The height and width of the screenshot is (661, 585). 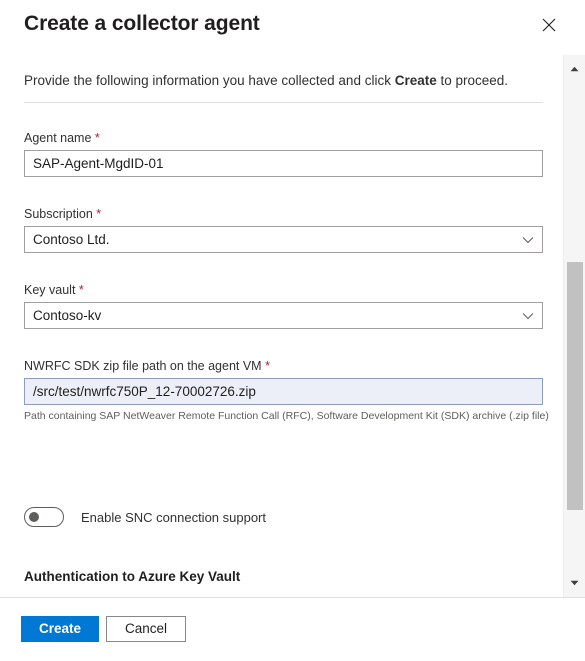 What do you see at coordinates (283, 163) in the screenshot?
I see `agent-name-input` at bounding box center [283, 163].